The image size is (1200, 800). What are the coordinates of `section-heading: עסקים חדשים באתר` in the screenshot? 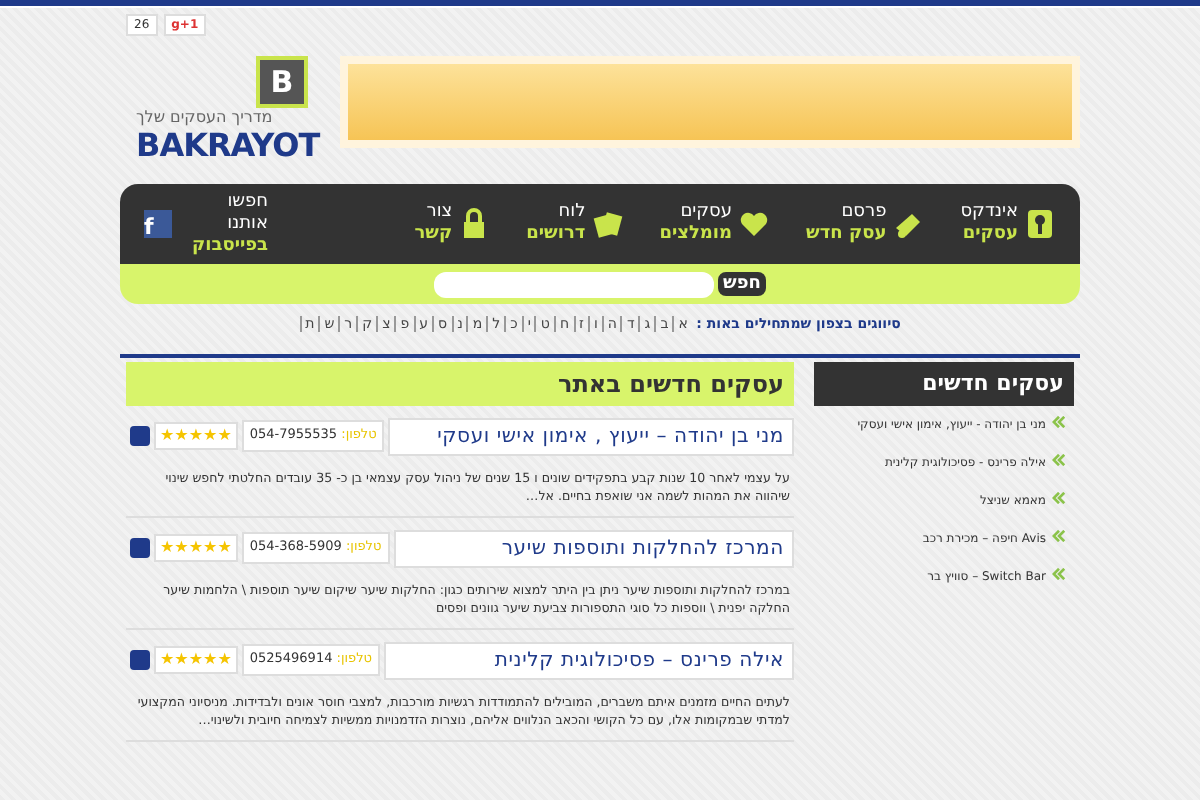 It's located at (460, 383).